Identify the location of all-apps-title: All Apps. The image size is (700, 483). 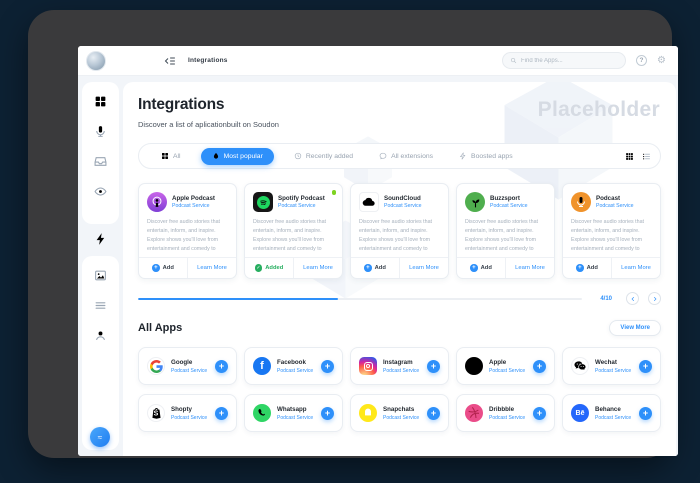
(160, 328).